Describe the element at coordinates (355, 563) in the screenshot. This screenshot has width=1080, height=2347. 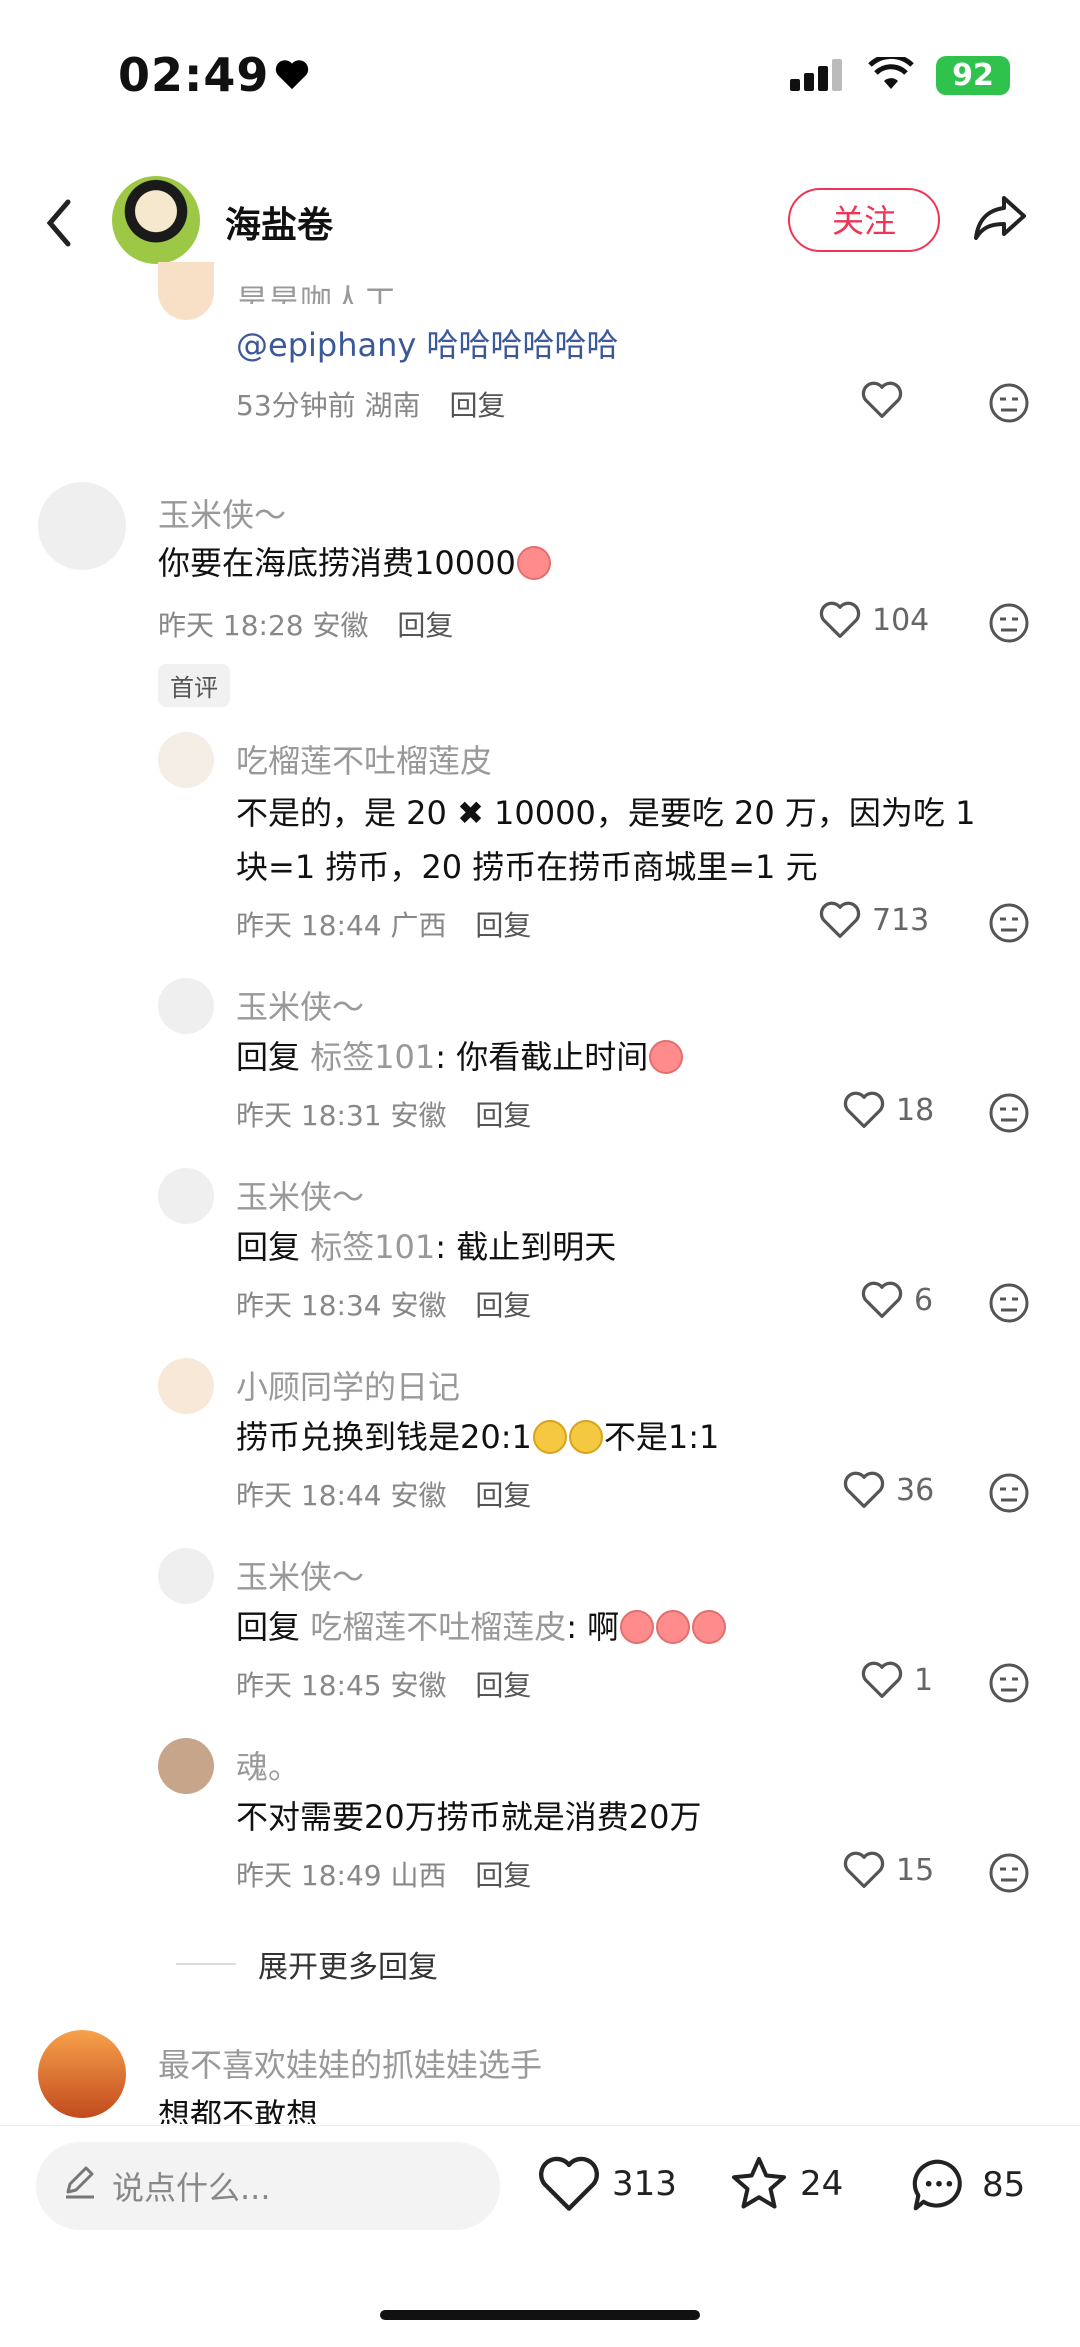
I see `comment-text: 你要在海底捞消费10000` at that location.